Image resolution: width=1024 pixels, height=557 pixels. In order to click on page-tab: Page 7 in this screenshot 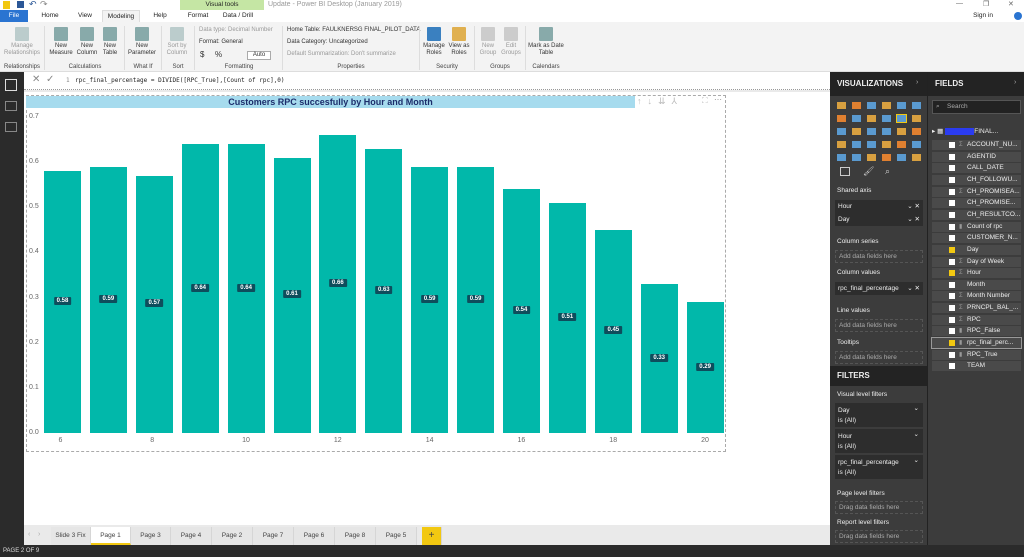, I will do `click(273, 536)`.